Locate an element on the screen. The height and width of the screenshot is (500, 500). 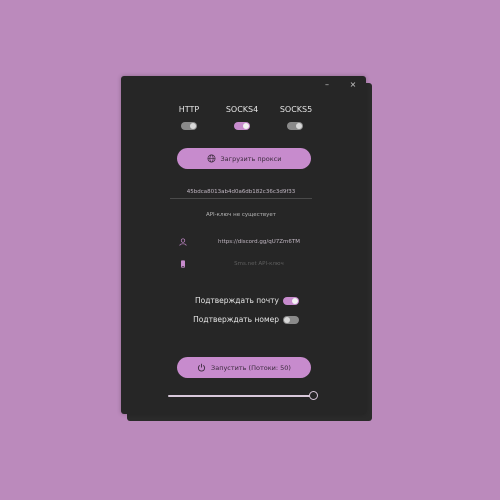
globe-icon is located at coordinates (211, 158).